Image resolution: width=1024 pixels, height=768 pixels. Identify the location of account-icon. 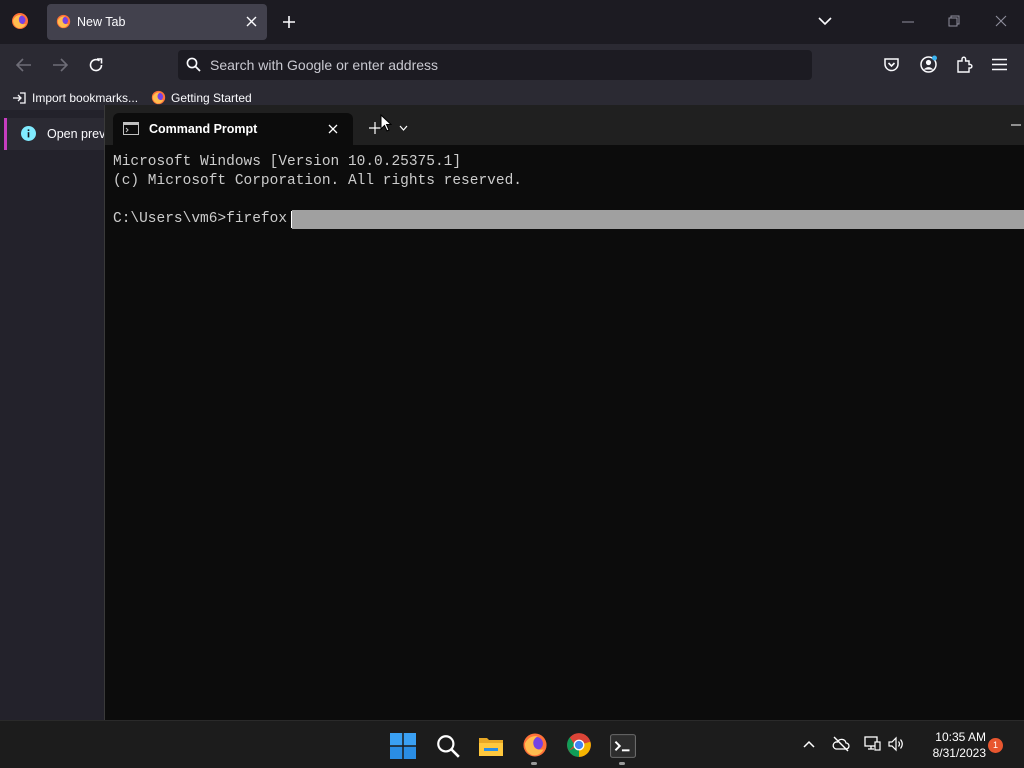
(928, 64).